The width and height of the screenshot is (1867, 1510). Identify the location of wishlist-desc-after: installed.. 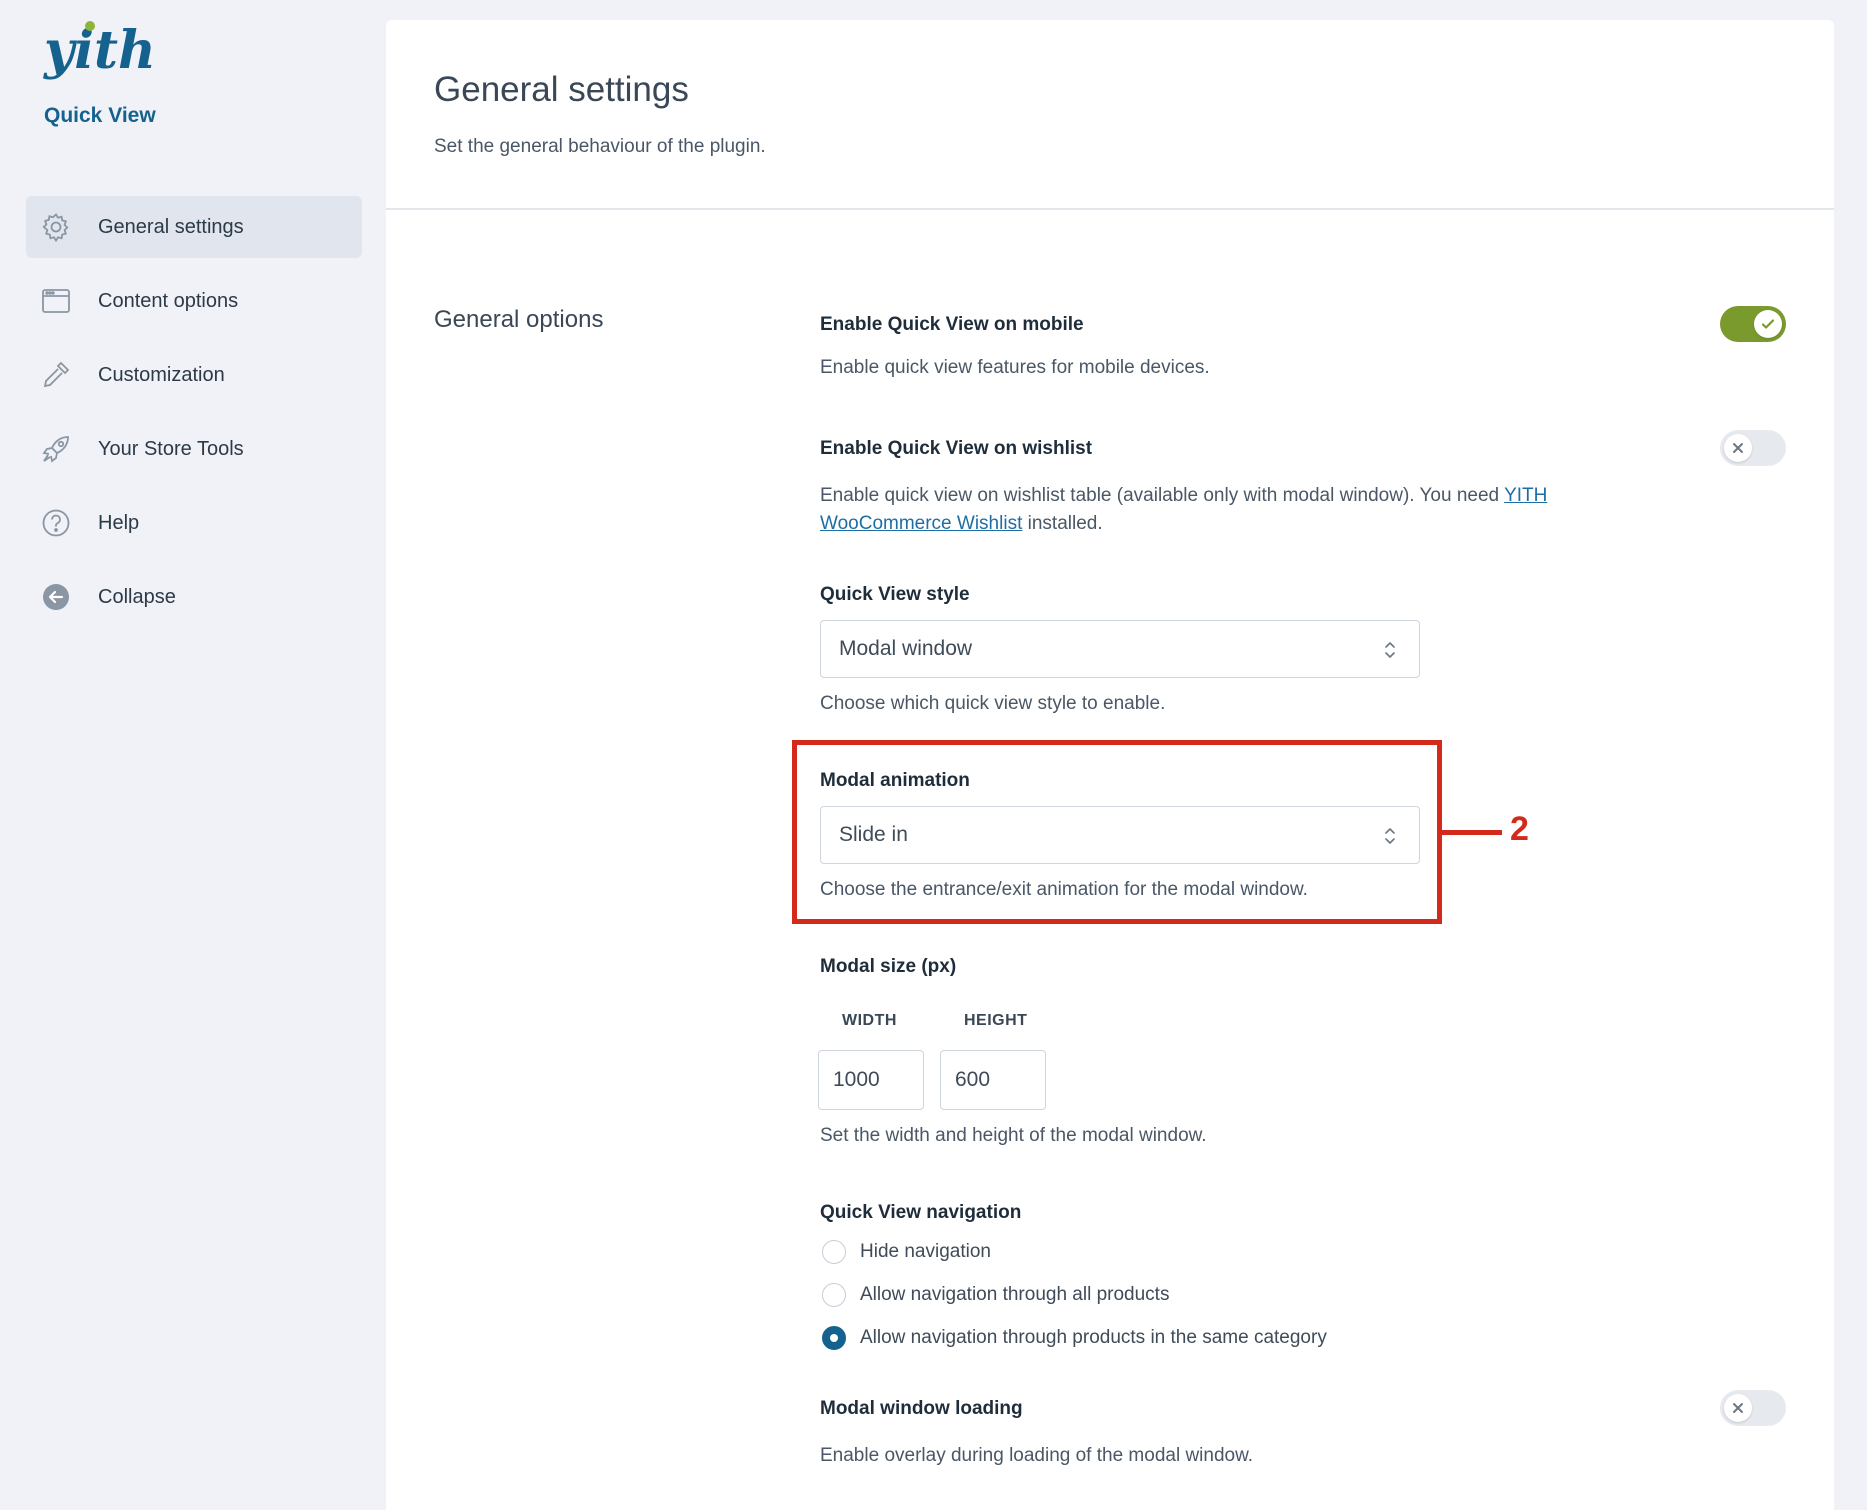
(1065, 523).